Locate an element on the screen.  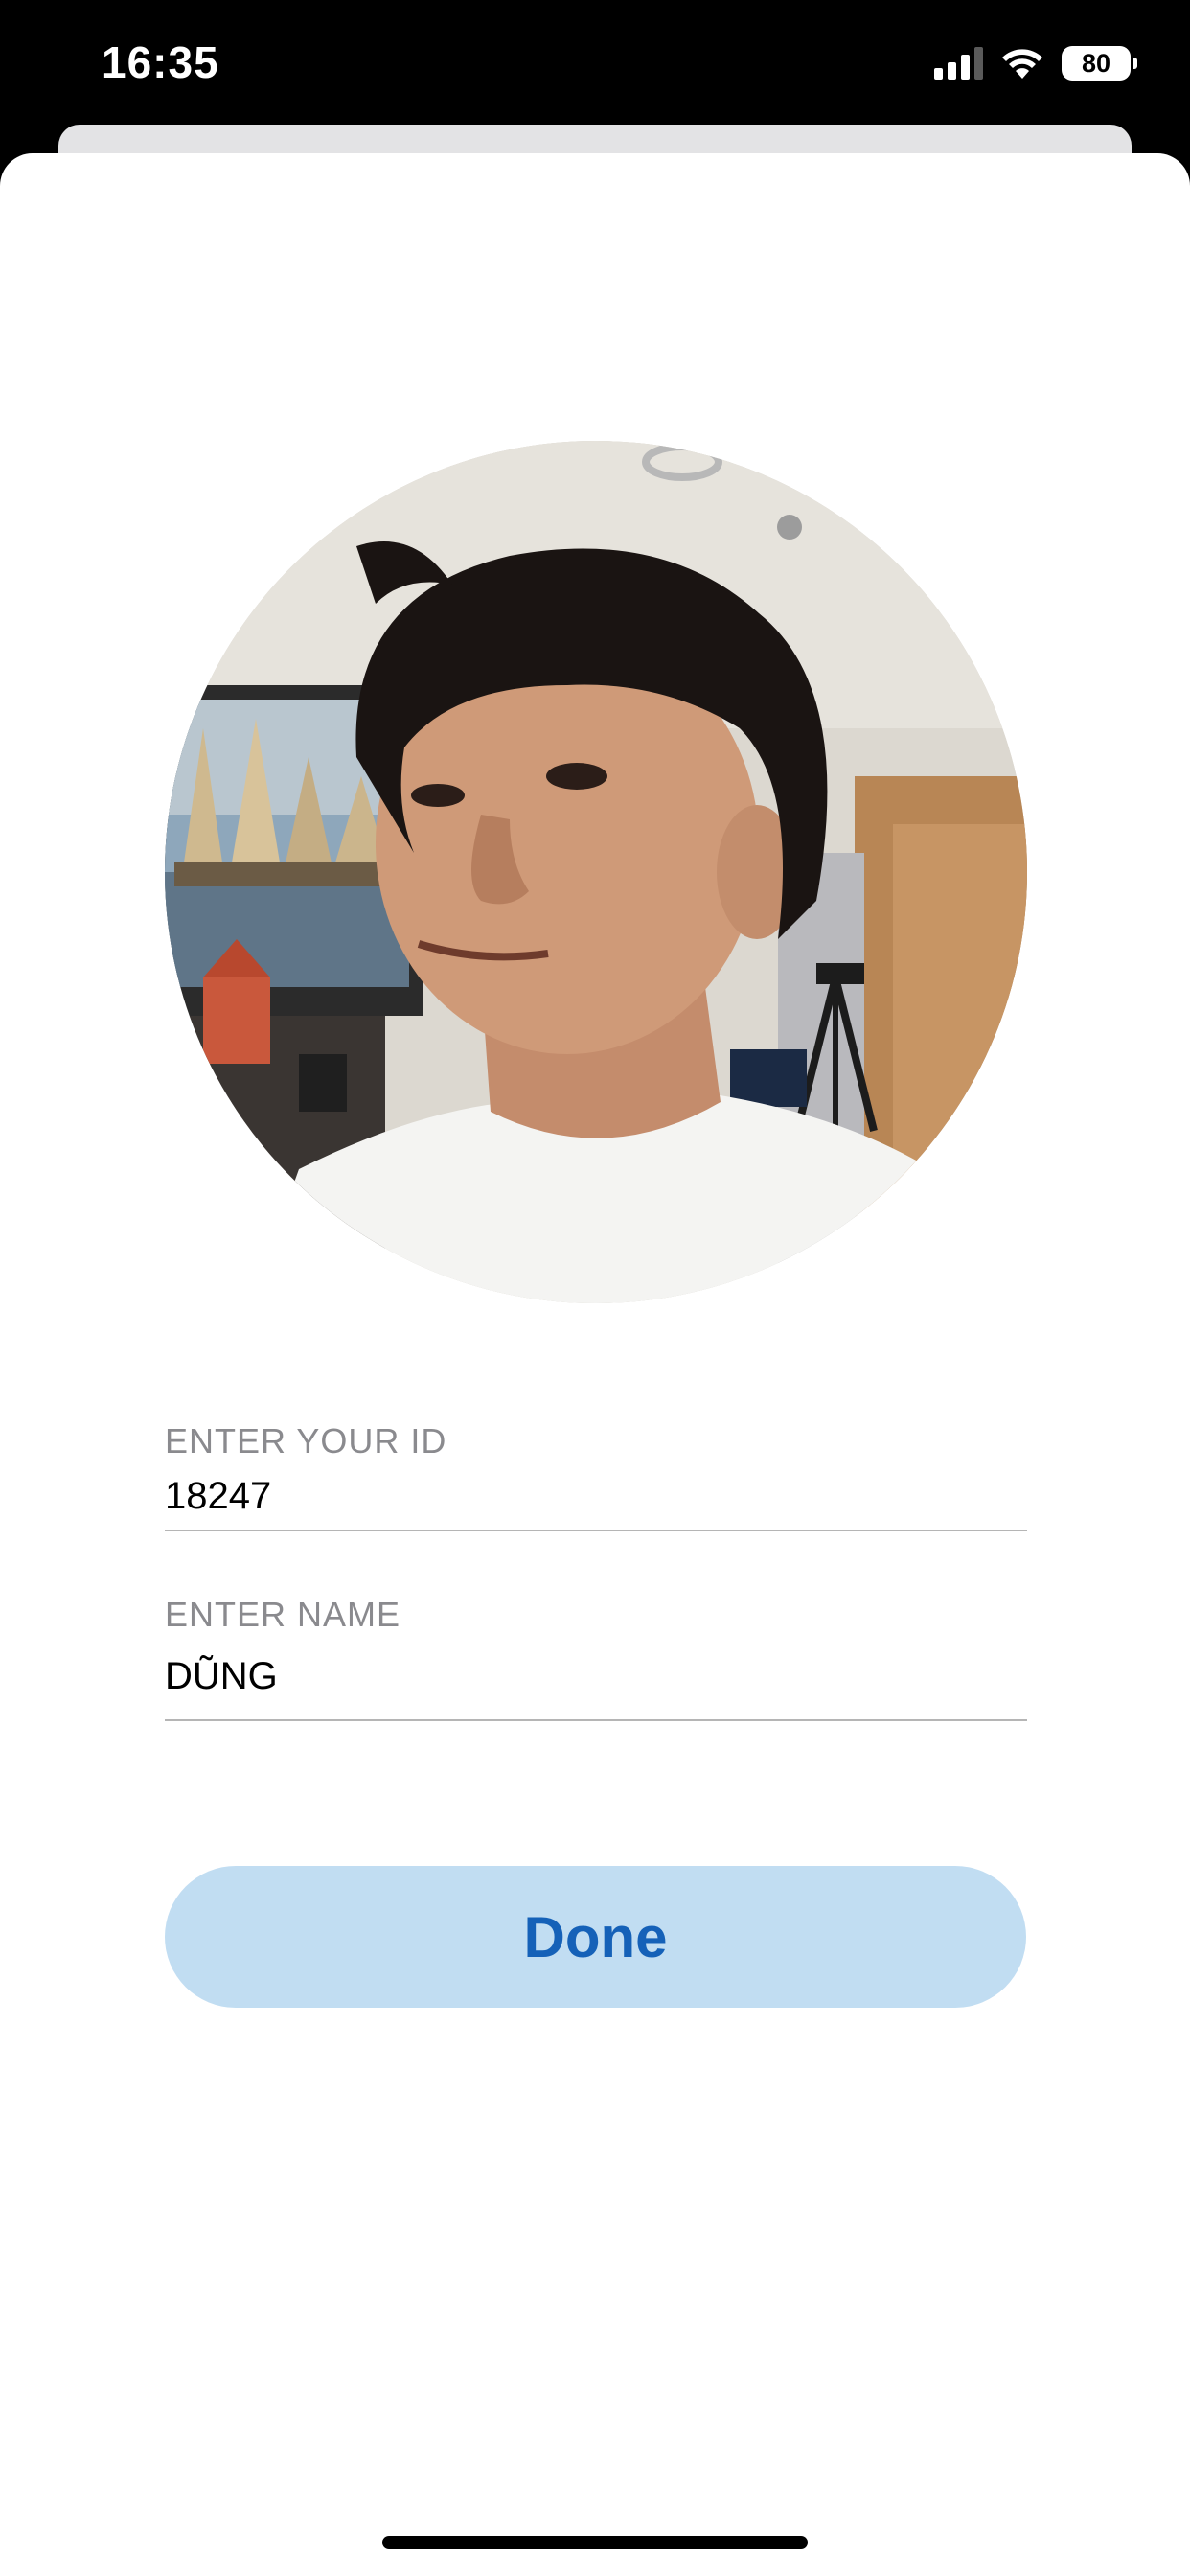
battery-icon: 80 is located at coordinates (1100, 63).